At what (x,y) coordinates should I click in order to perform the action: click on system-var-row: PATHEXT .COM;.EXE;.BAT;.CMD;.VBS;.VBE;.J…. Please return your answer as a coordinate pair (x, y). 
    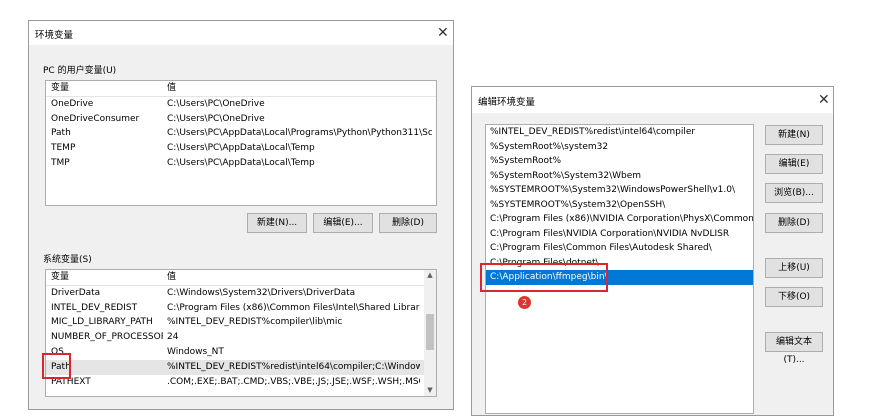
    Looking at the image, I should click on (235, 382).